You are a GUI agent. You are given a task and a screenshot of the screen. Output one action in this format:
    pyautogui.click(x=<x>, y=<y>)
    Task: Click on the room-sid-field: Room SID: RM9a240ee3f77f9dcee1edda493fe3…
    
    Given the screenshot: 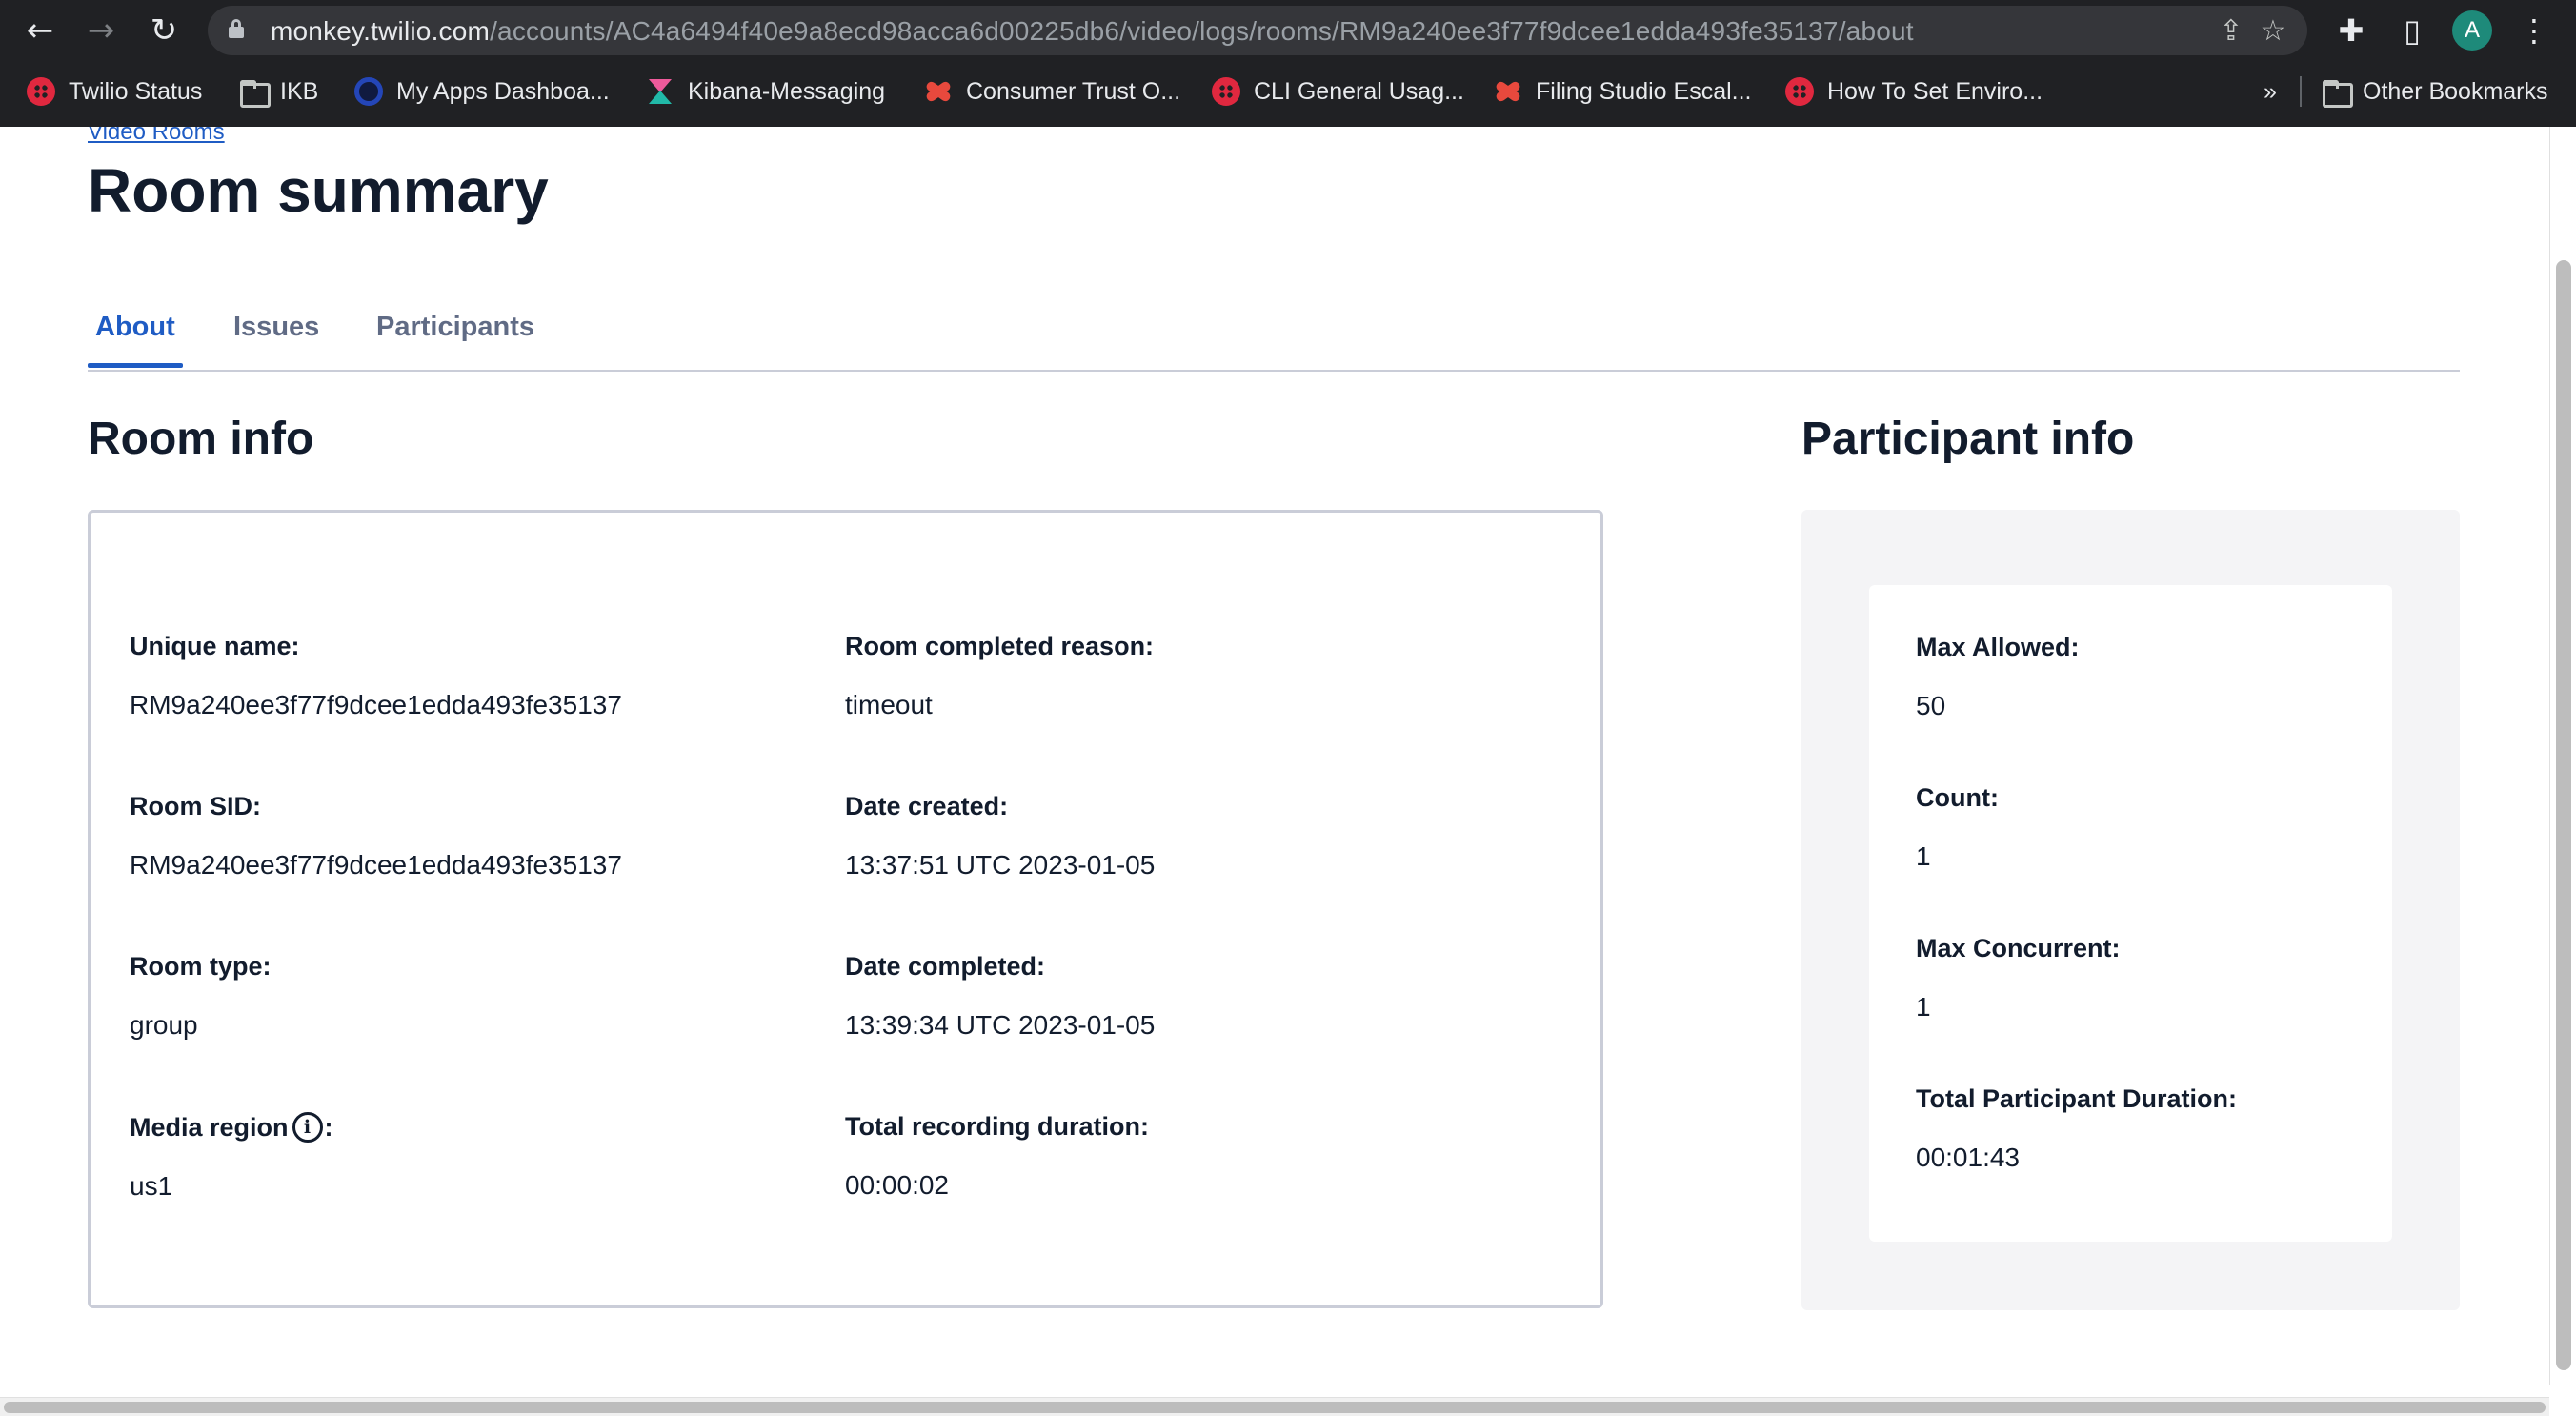 What is the action you would take?
    pyautogui.click(x=376, y=836)
    